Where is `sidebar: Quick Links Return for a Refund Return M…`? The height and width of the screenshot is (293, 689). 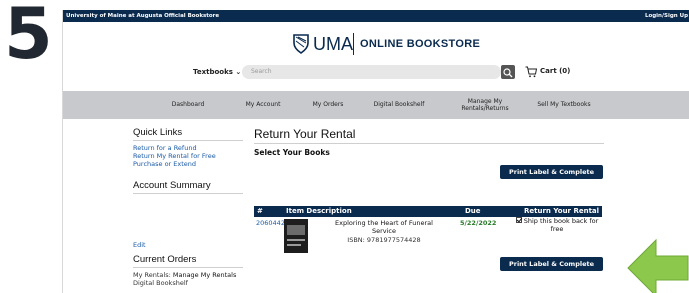
sidebar: Quick Links Return for a Refund Return M… is located at coordinates (188, 162).